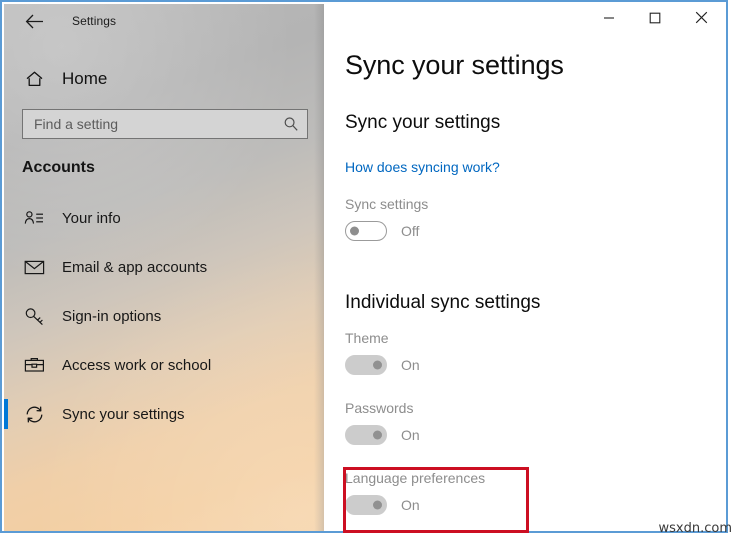  What do you see at coordinates (34, 365) in the screenshot?
I see `briefcase-icon` at bounding box center [34, 365].